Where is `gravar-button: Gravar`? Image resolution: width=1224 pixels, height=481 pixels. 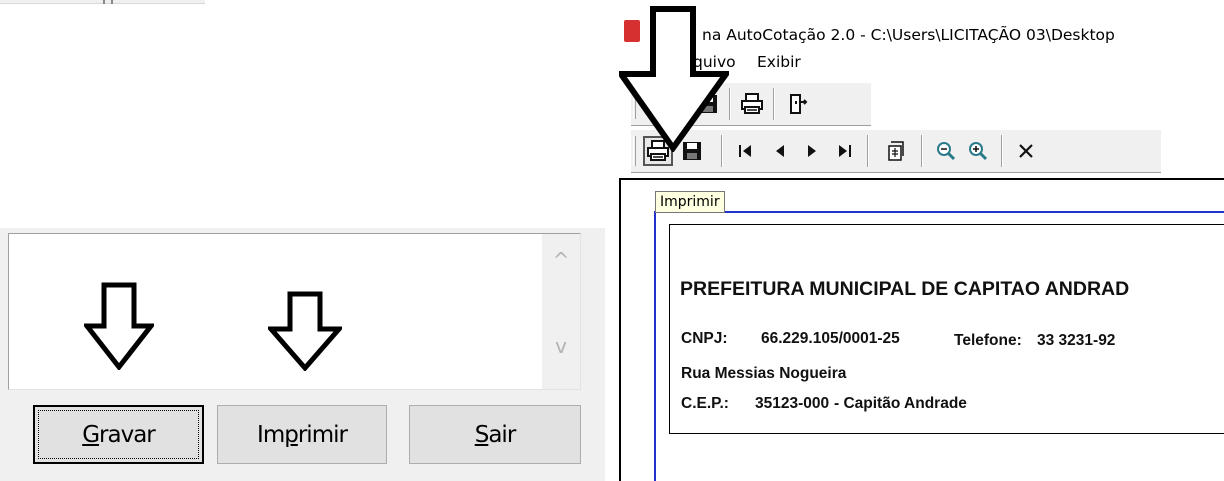
gravar-button: Gravar is located at coordinates (118, 434).